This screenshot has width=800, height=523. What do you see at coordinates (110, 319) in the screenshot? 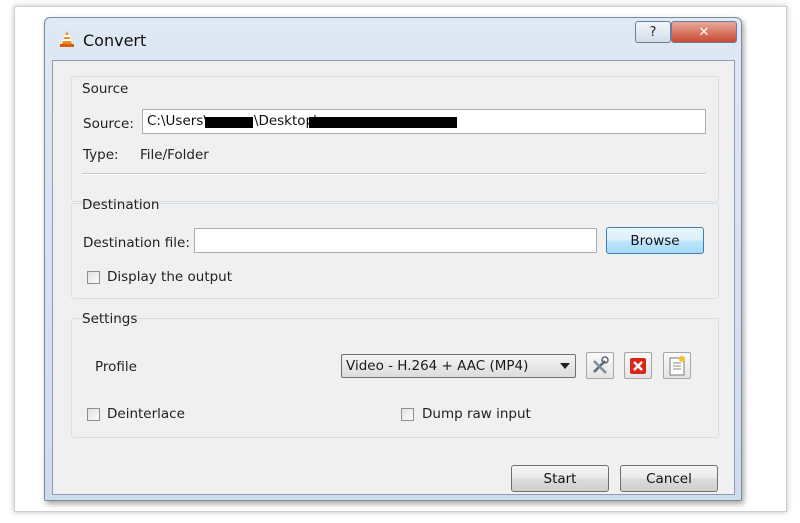
I see `settings-group-title: Settings` at bounding box center [110, 319].